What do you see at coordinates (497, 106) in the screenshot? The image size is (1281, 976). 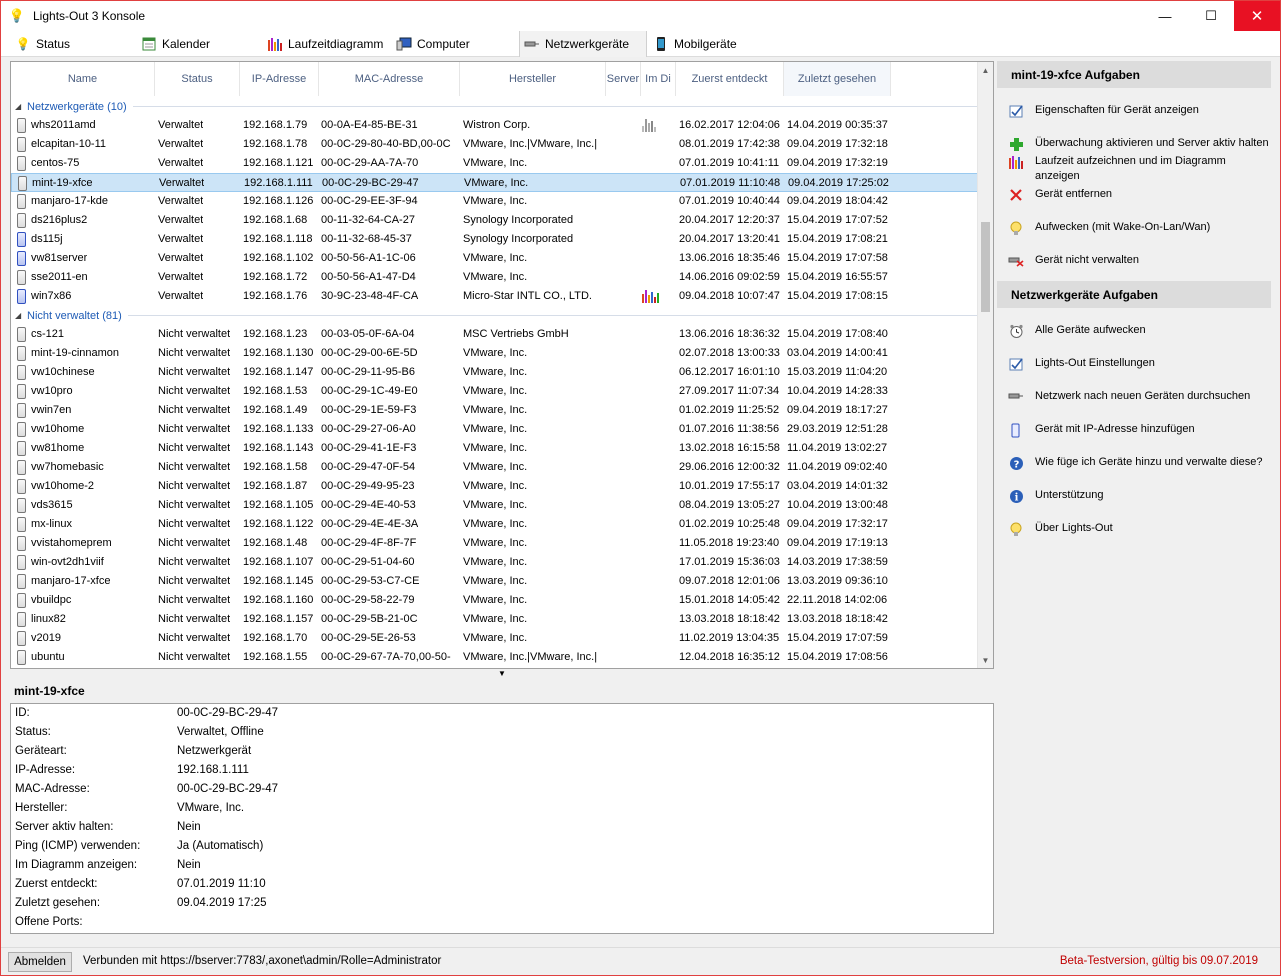 I see `group-header: ◢ Netzwerkgeräte (10)` at bounding box center [497, 106].